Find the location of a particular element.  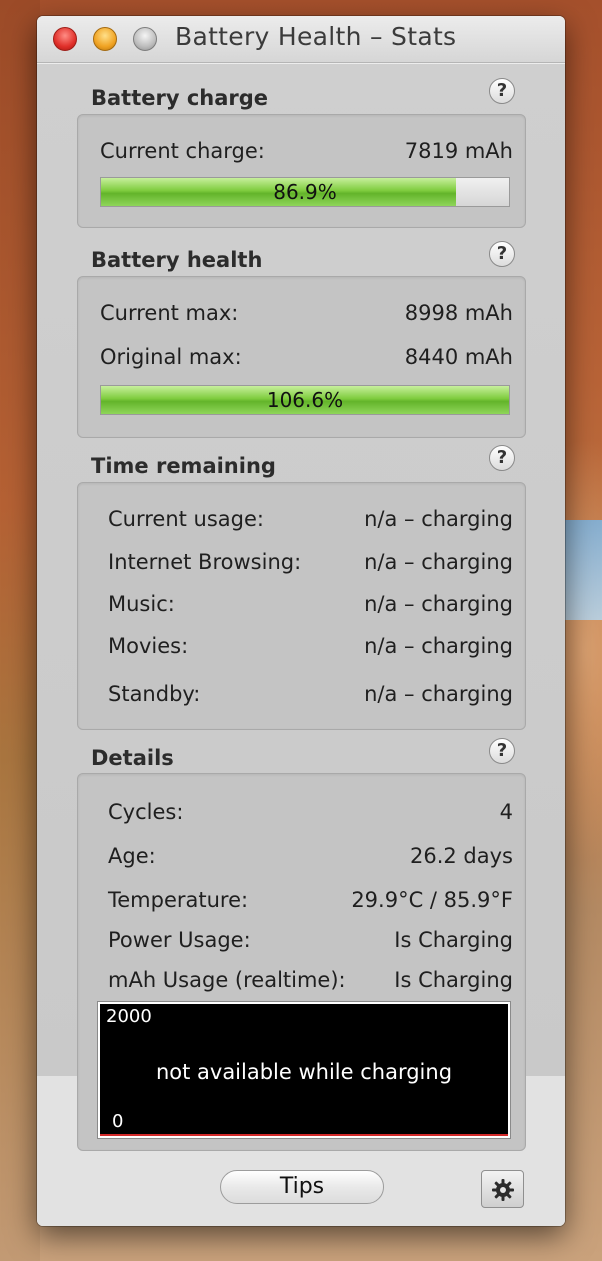

charge-percent-text: 86.9% is located at coordinates (305, 192).